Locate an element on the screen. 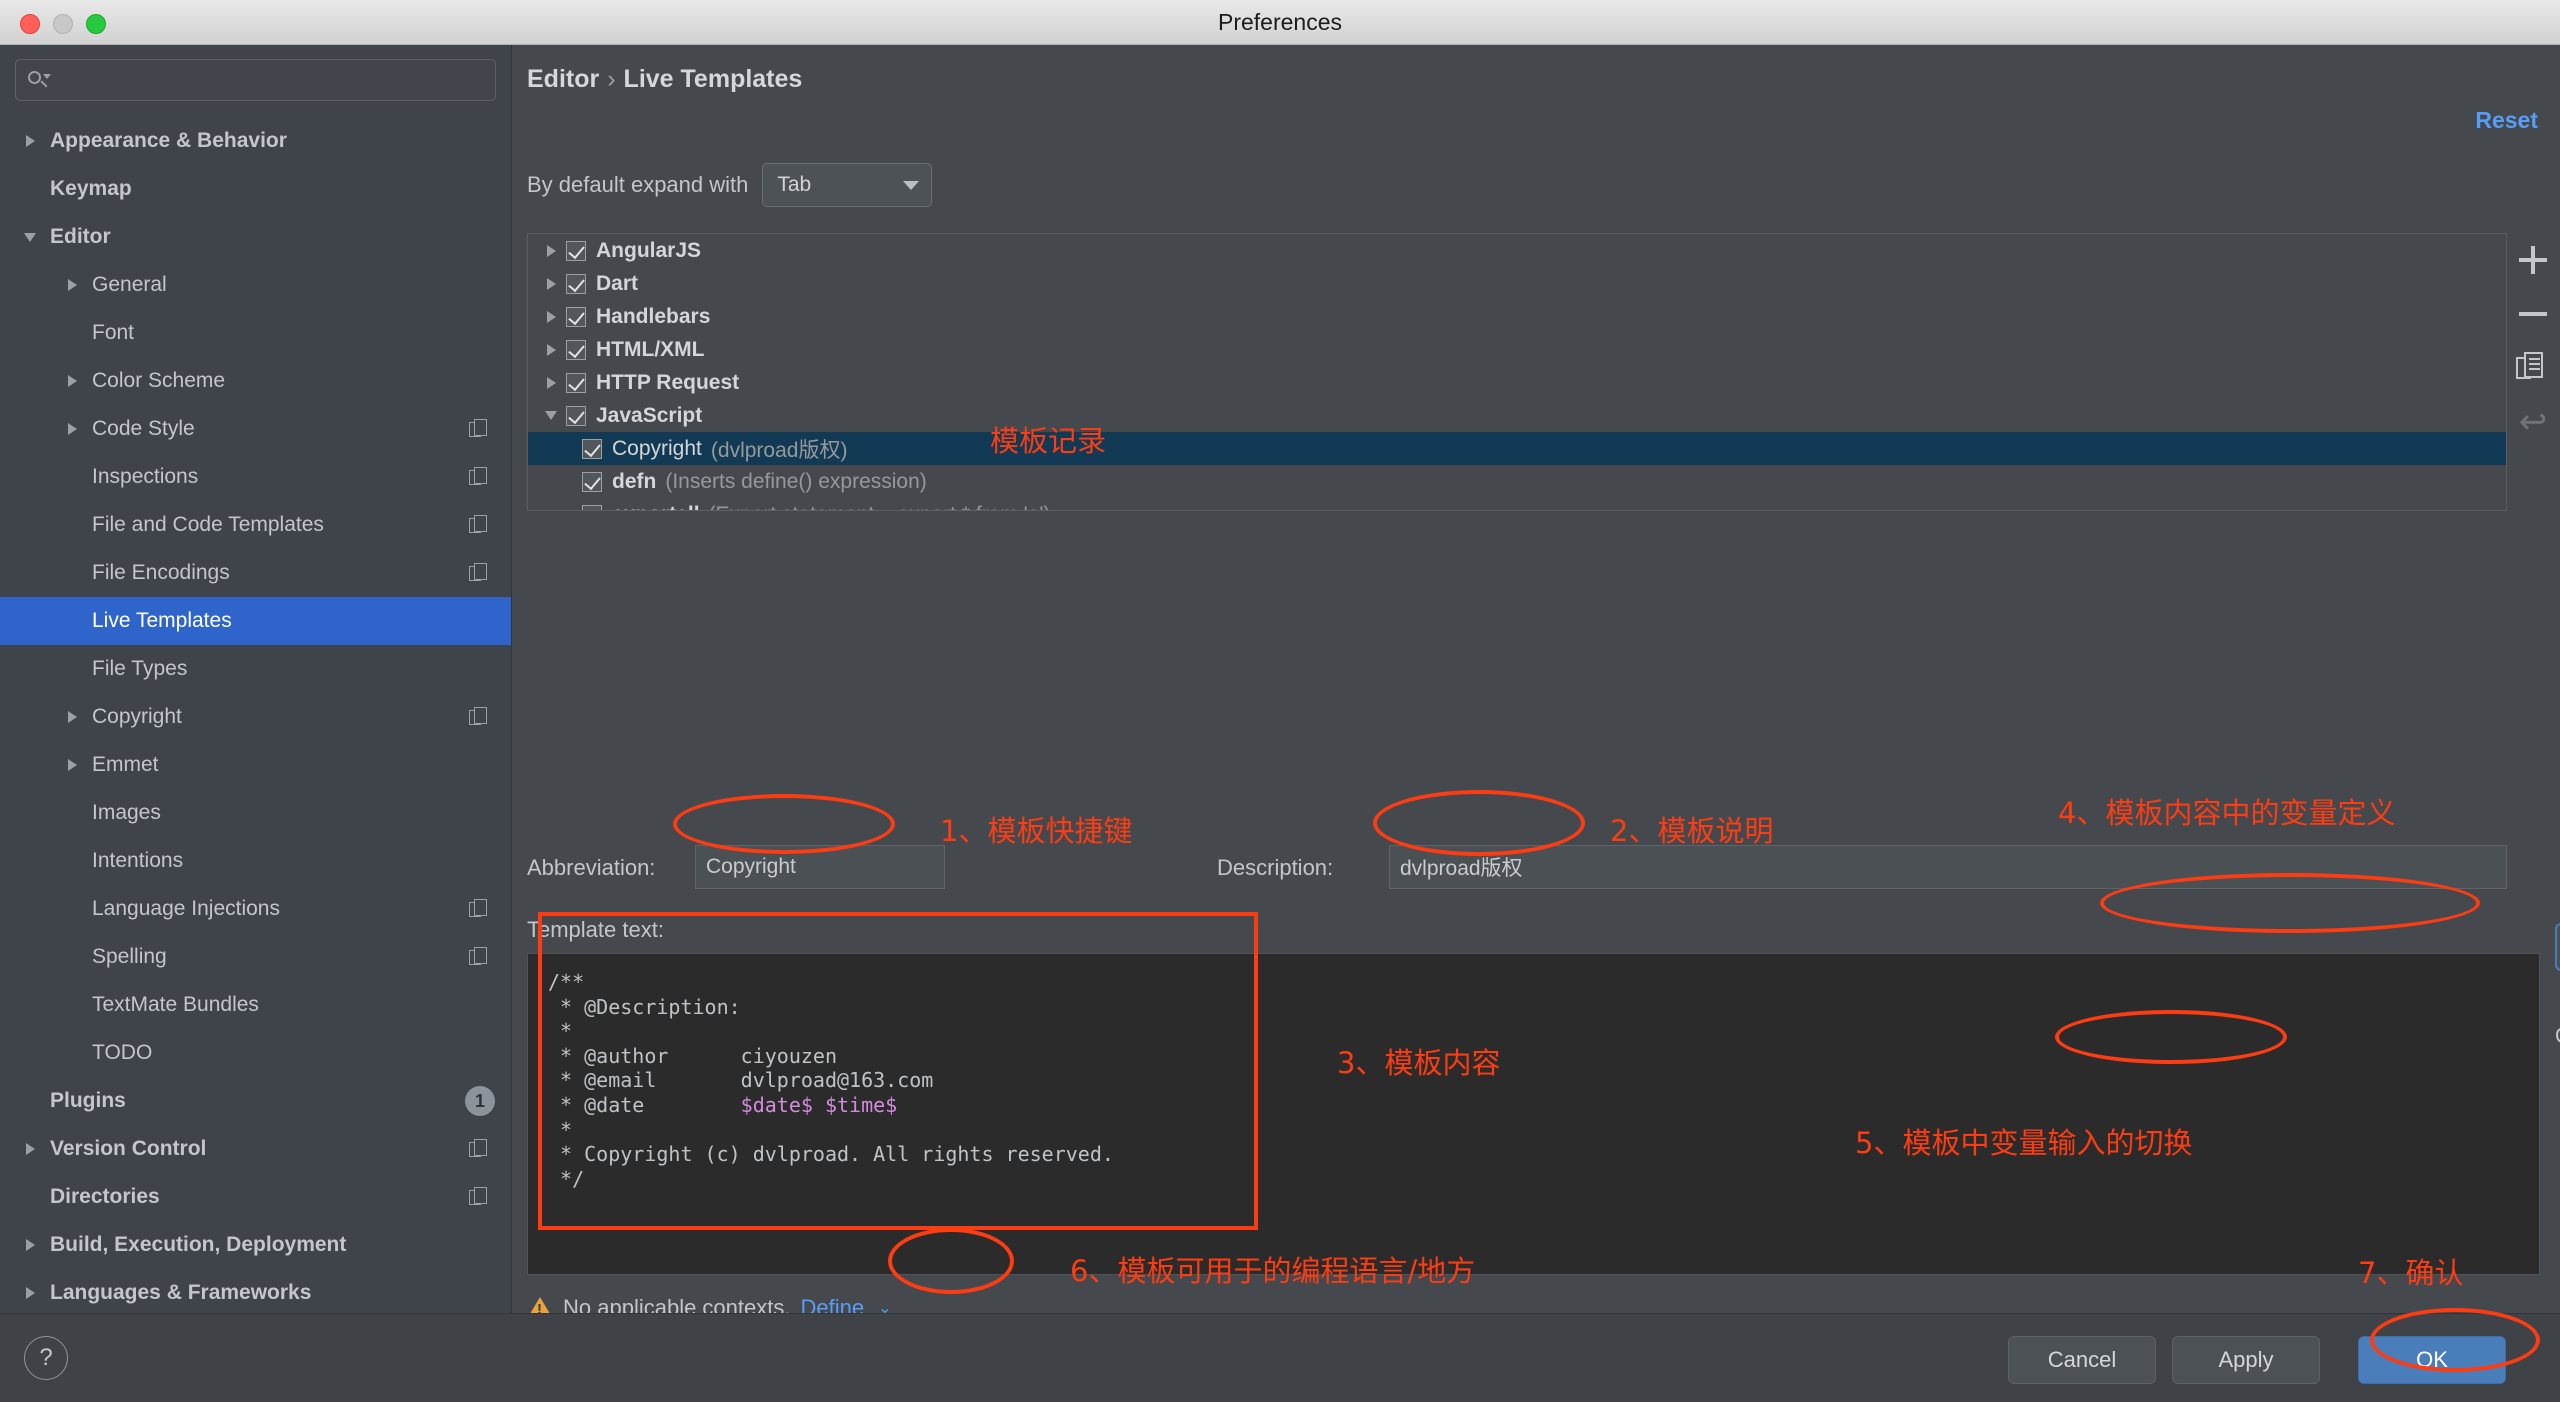 The height and width of the screenshot is (1402, 2560). template-group-row: HTML/XML is located at coordinates (1517, 349).